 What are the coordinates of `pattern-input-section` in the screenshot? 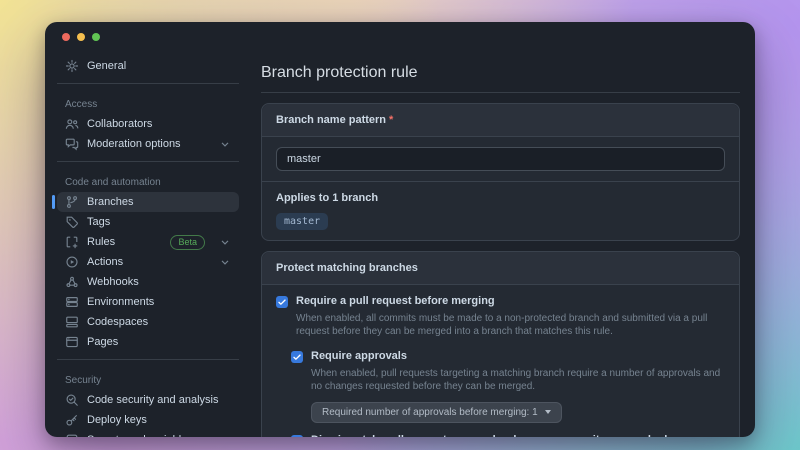 It's located at (500, 159).